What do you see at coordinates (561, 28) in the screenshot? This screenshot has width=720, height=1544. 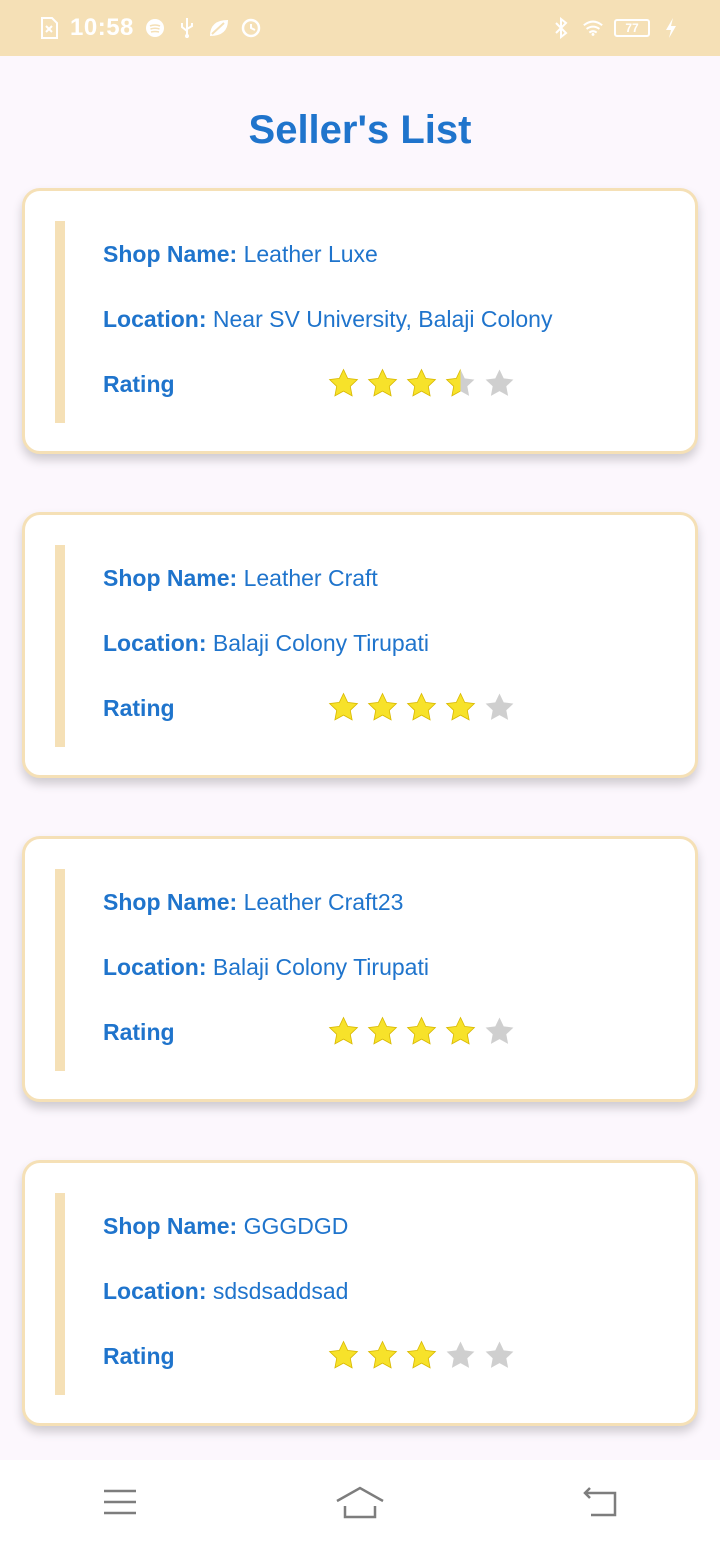 I see `bluetooth-icon` at bounding box center [561, 28].